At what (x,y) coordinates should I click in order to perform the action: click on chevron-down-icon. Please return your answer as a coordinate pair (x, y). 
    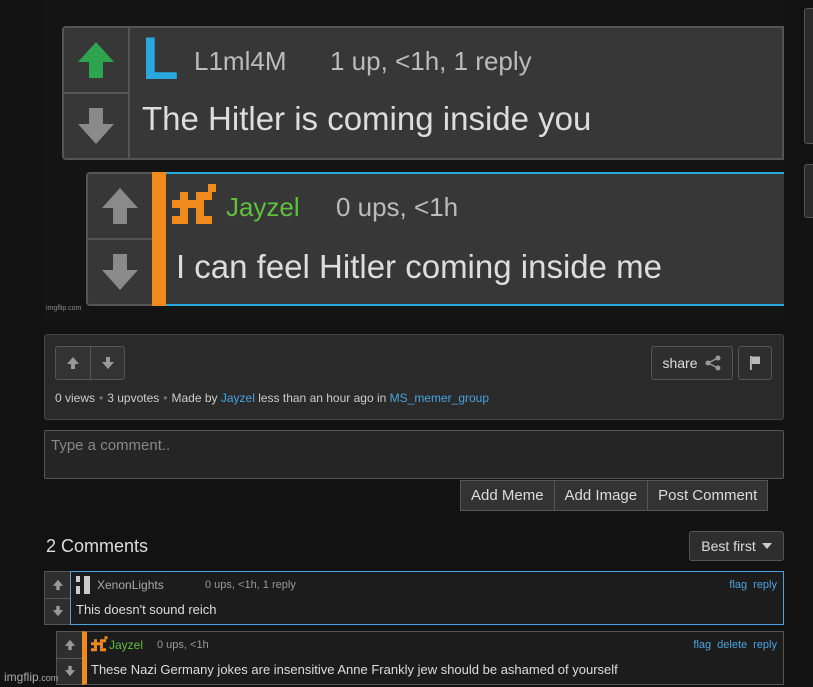
    Looking at the image, I should click on (766, 546).